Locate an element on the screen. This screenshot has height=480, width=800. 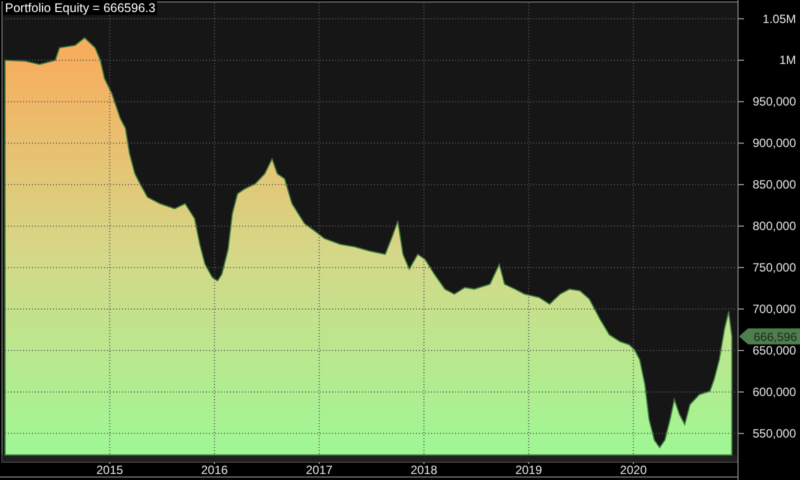
axis-label: 2015 is located at coordinates (110, 470).